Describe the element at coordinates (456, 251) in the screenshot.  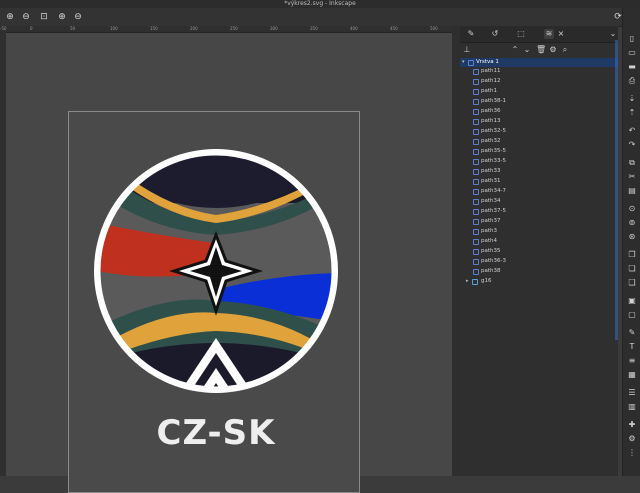
I see `panel-divider` at that location.